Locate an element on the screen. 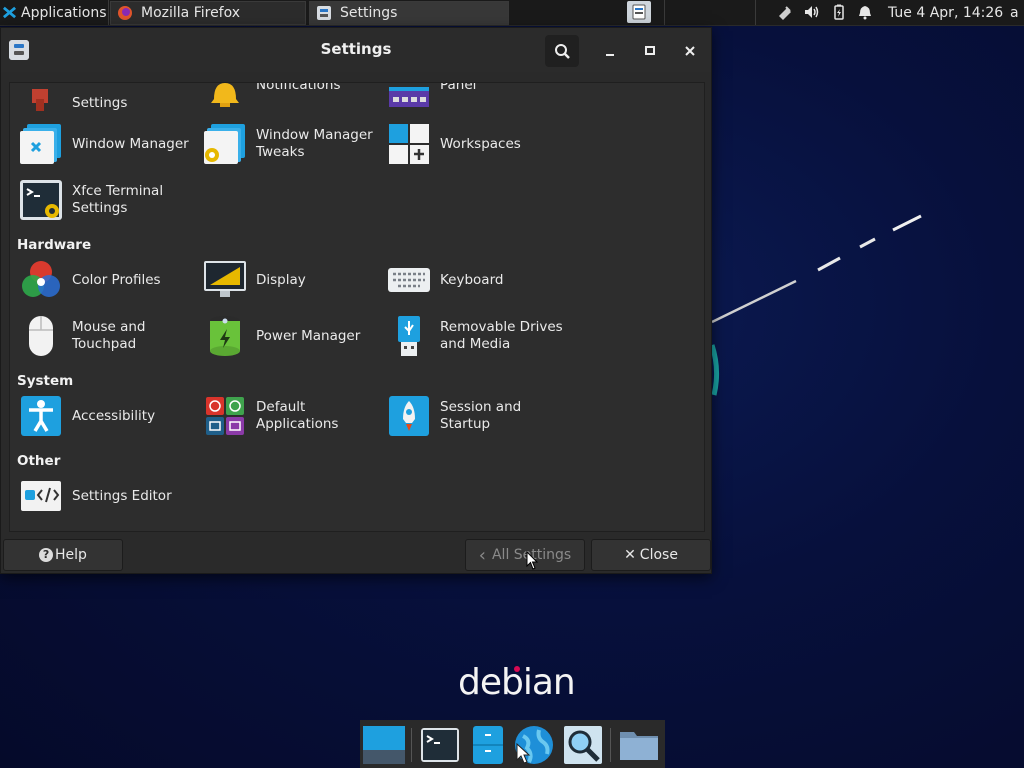 The image size is (1024, 768). settings-item-terminal-settings: Xfce Terminal Settings is located at coordinates (109, 200).